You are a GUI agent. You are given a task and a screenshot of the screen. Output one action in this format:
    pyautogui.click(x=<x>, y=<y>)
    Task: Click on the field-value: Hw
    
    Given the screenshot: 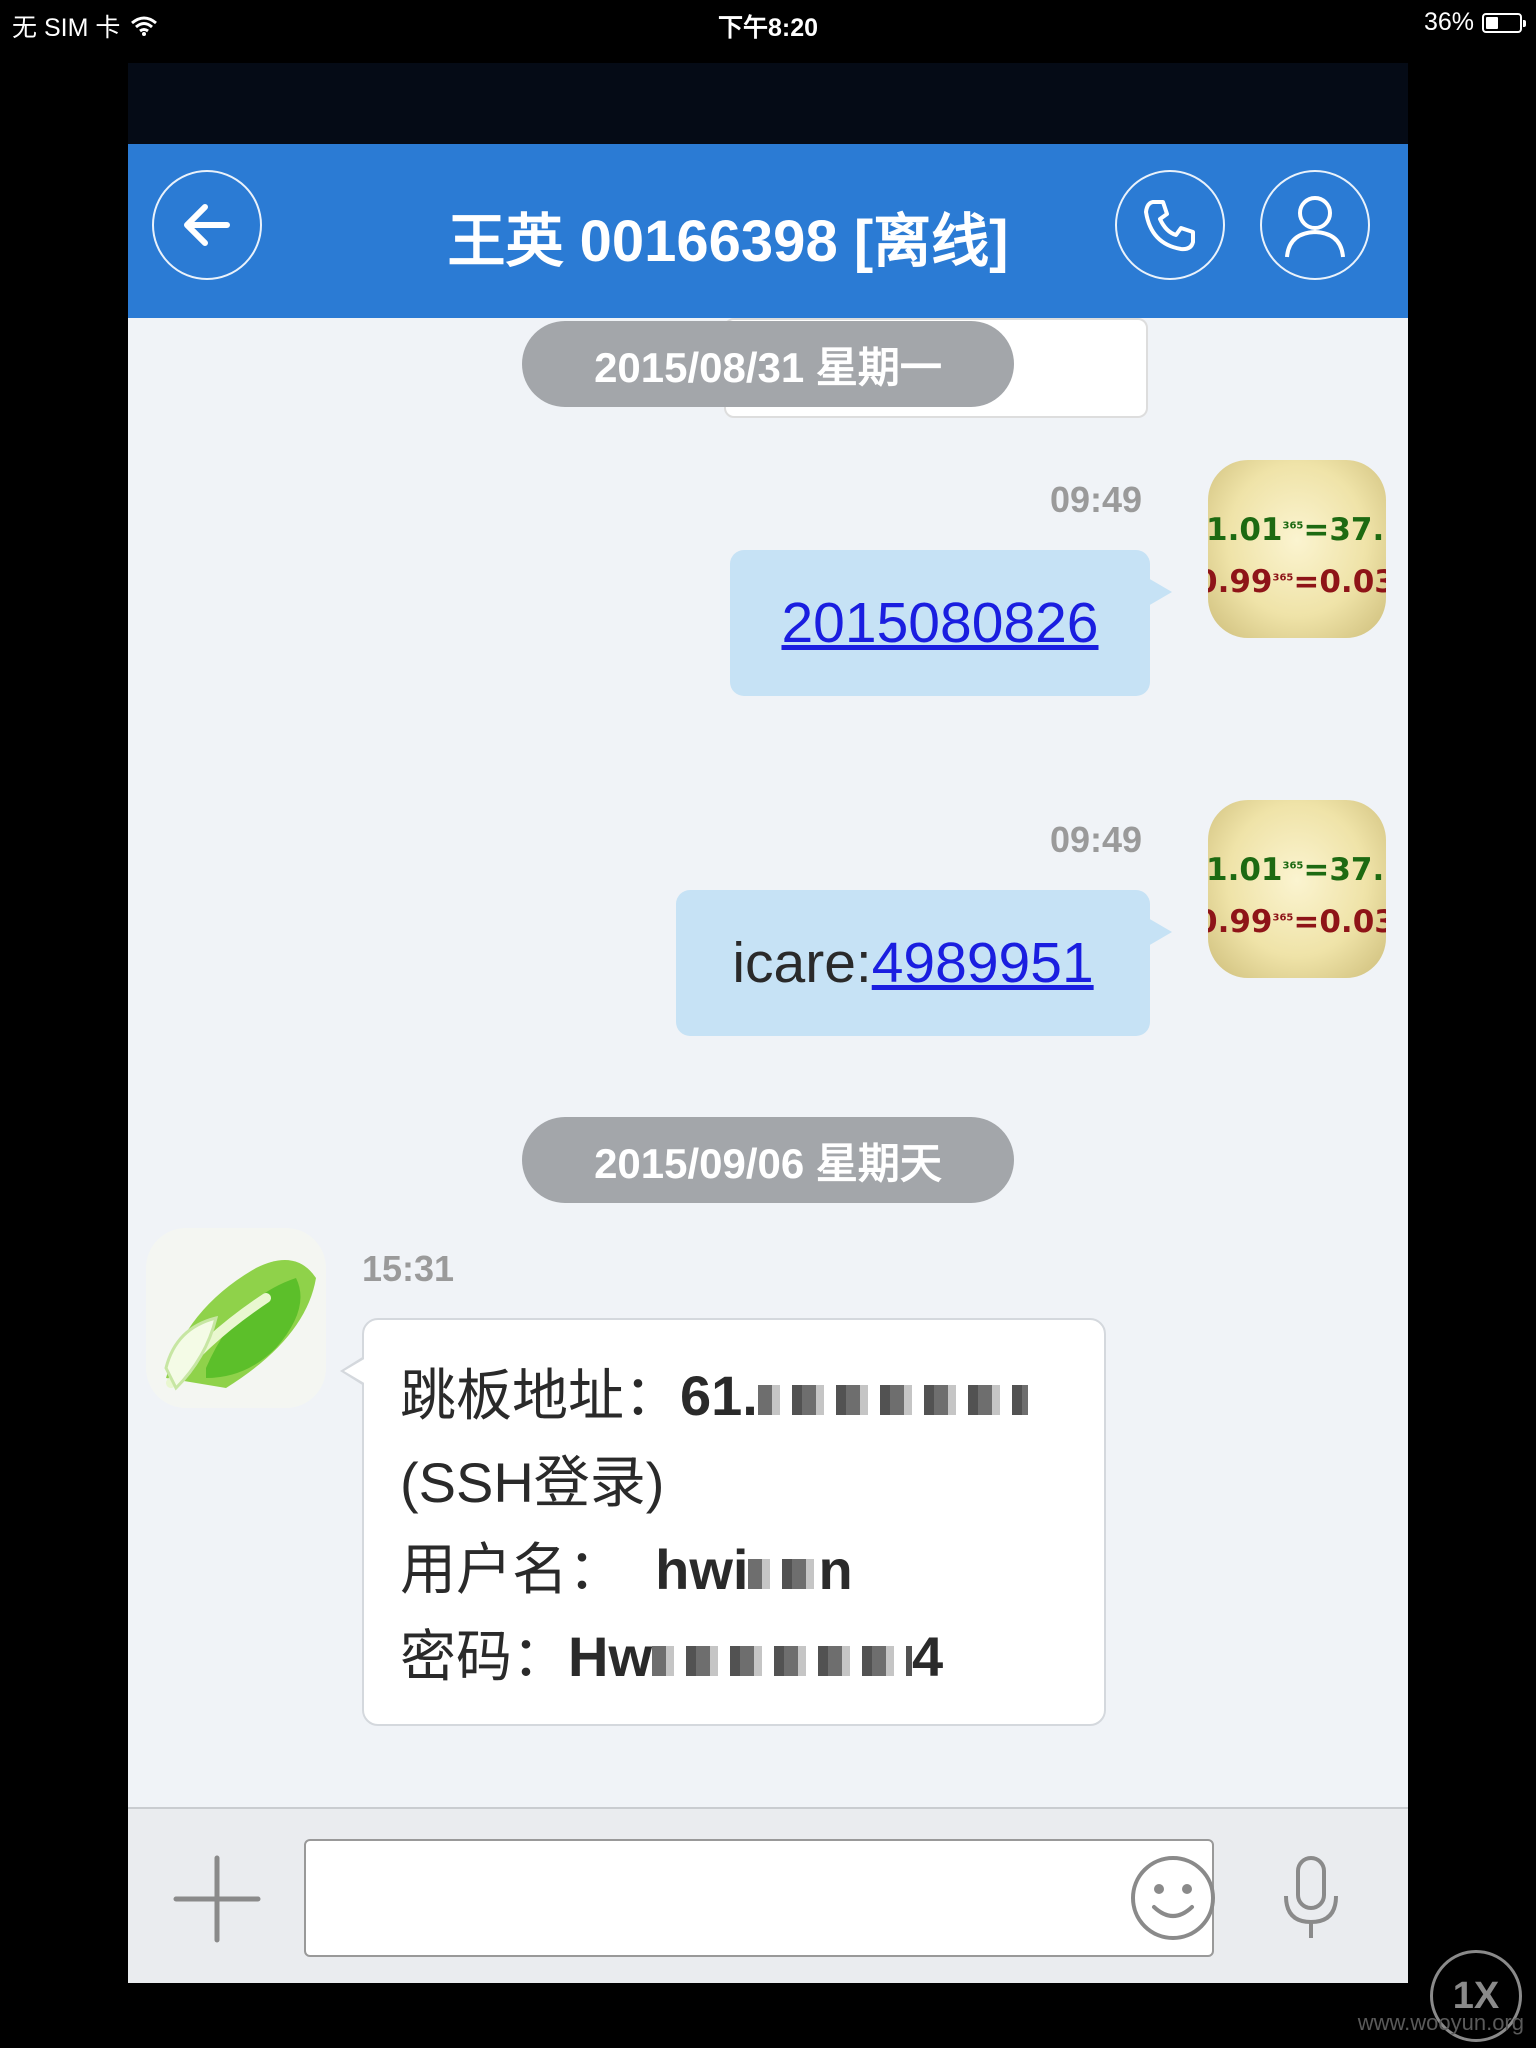 What is the action you would take?
    pyautogui.click(x=610, y=1656)
    